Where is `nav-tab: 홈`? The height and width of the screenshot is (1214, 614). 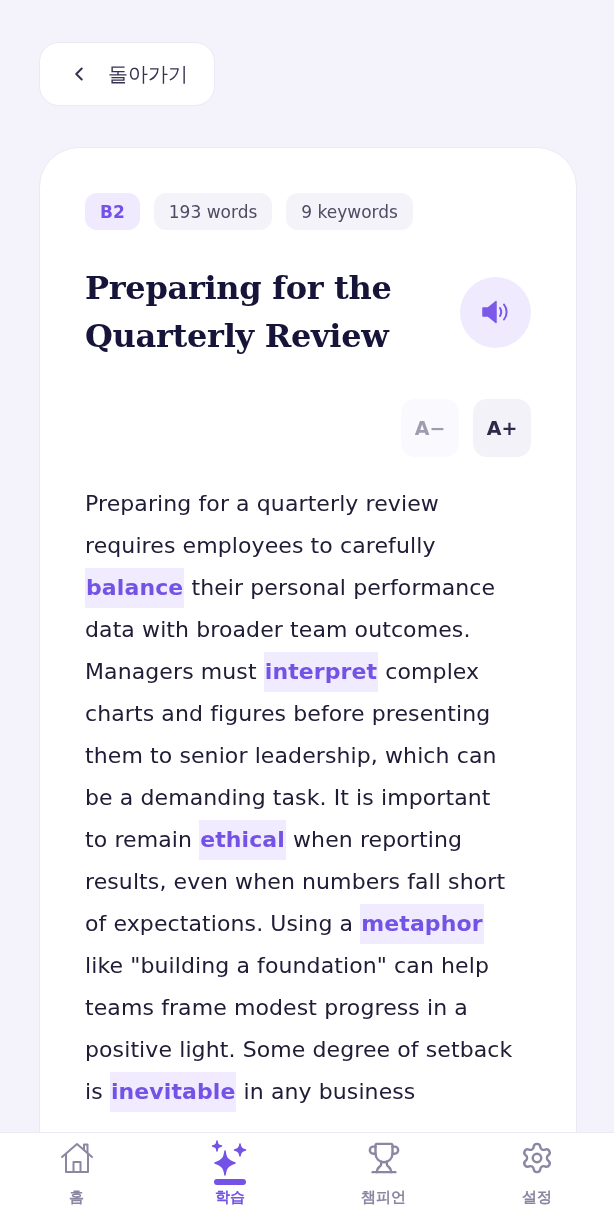 nav-tab: 홈 is located at coordinates (77, 1173).